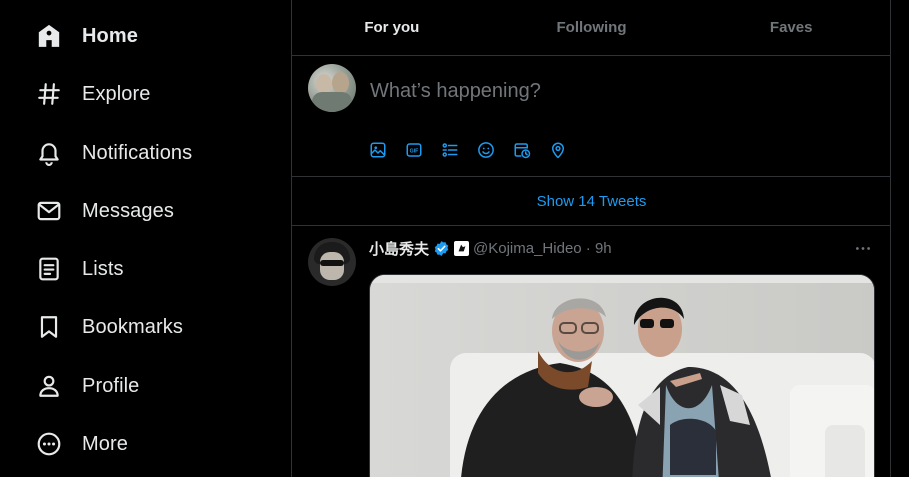  I want to click on sidebar-item-messages: Messages, so click(147, 211).